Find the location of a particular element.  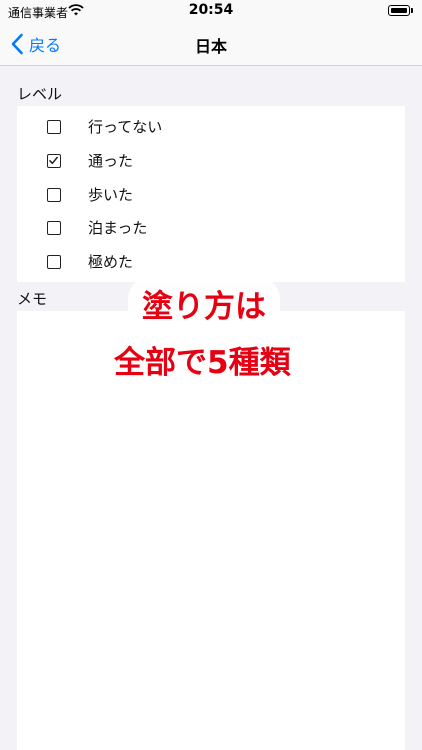

status-bar: 通信事業者 20:54 is located at coordinates (211, 11).